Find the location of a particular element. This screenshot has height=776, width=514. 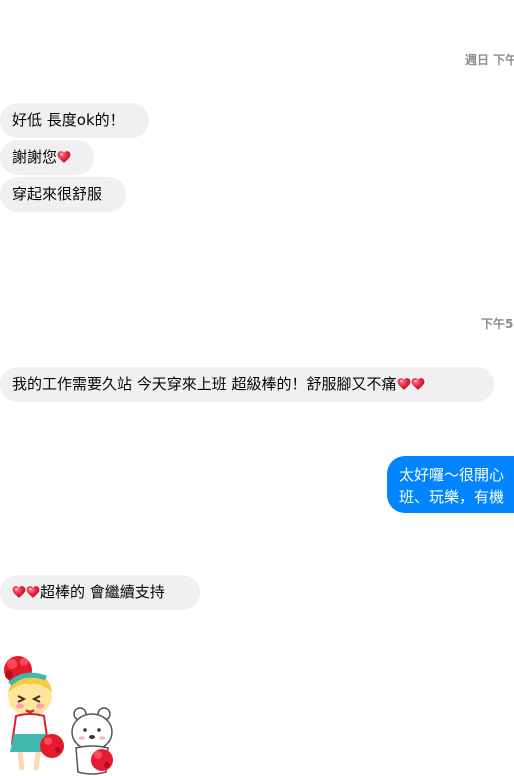

cheerleader-sticker-icon is located at coordinates (61, 712).